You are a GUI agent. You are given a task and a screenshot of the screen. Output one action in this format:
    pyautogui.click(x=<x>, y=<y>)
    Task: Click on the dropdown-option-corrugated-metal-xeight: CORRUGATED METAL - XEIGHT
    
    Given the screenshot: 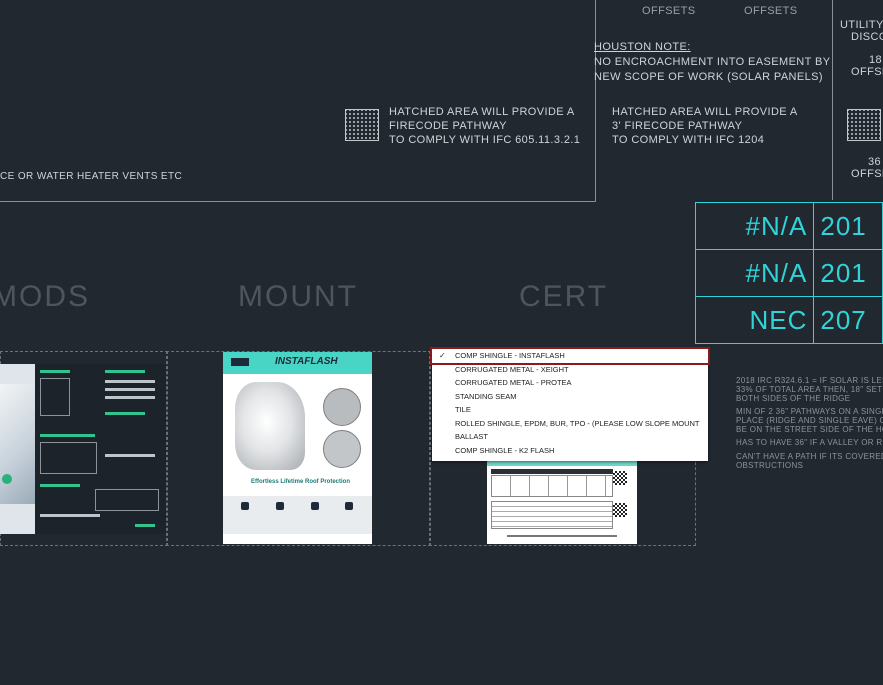 What is the action you would take?
    pyautogui.click(x=570, y=370)
    